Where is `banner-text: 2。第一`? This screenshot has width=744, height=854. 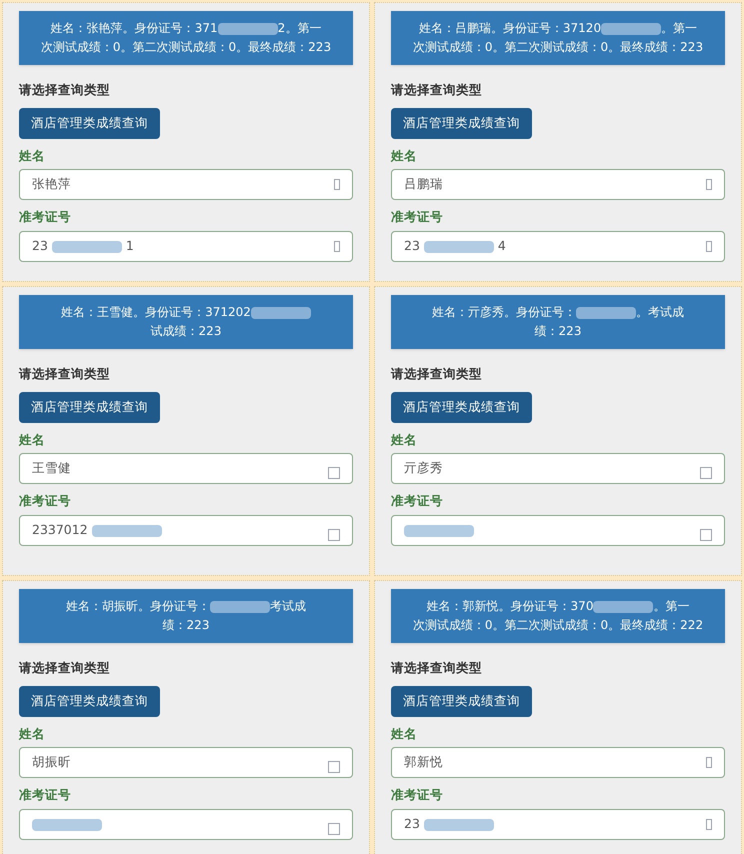
banner-text: 2。第一 is located at coordinates (300, 28).